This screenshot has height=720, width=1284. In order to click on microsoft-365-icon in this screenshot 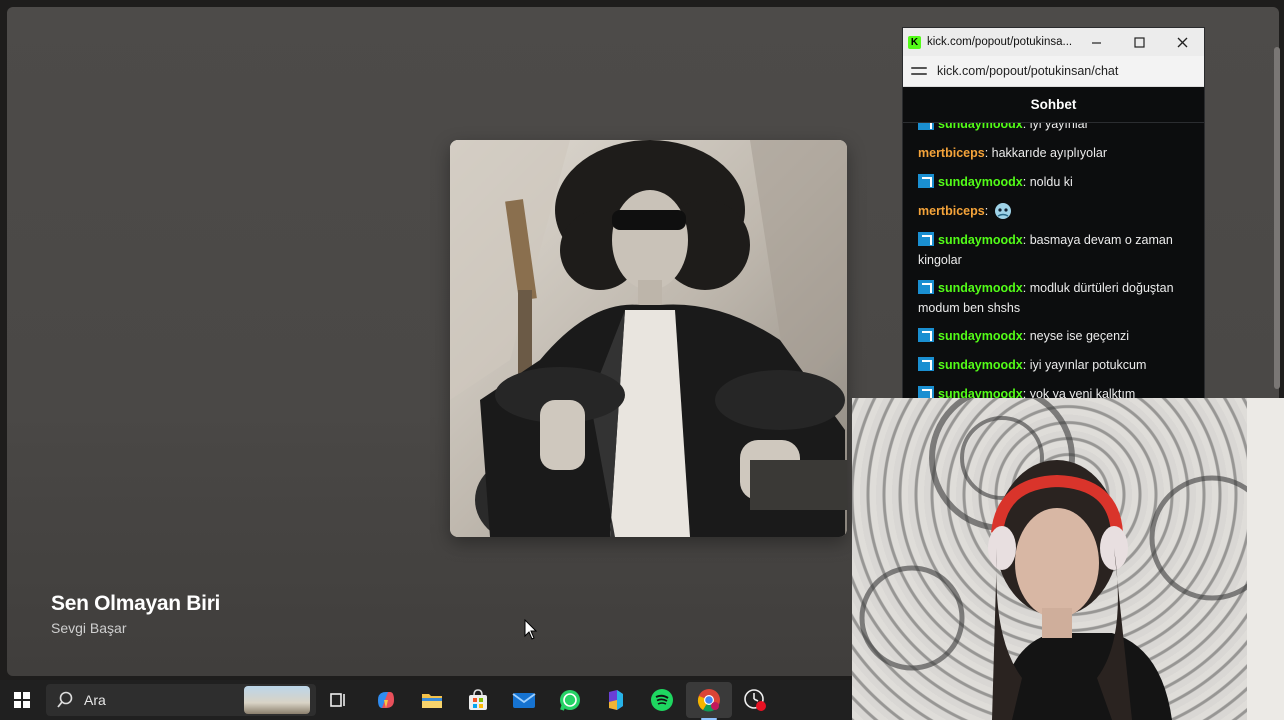, I will do `click(616, 700)`.